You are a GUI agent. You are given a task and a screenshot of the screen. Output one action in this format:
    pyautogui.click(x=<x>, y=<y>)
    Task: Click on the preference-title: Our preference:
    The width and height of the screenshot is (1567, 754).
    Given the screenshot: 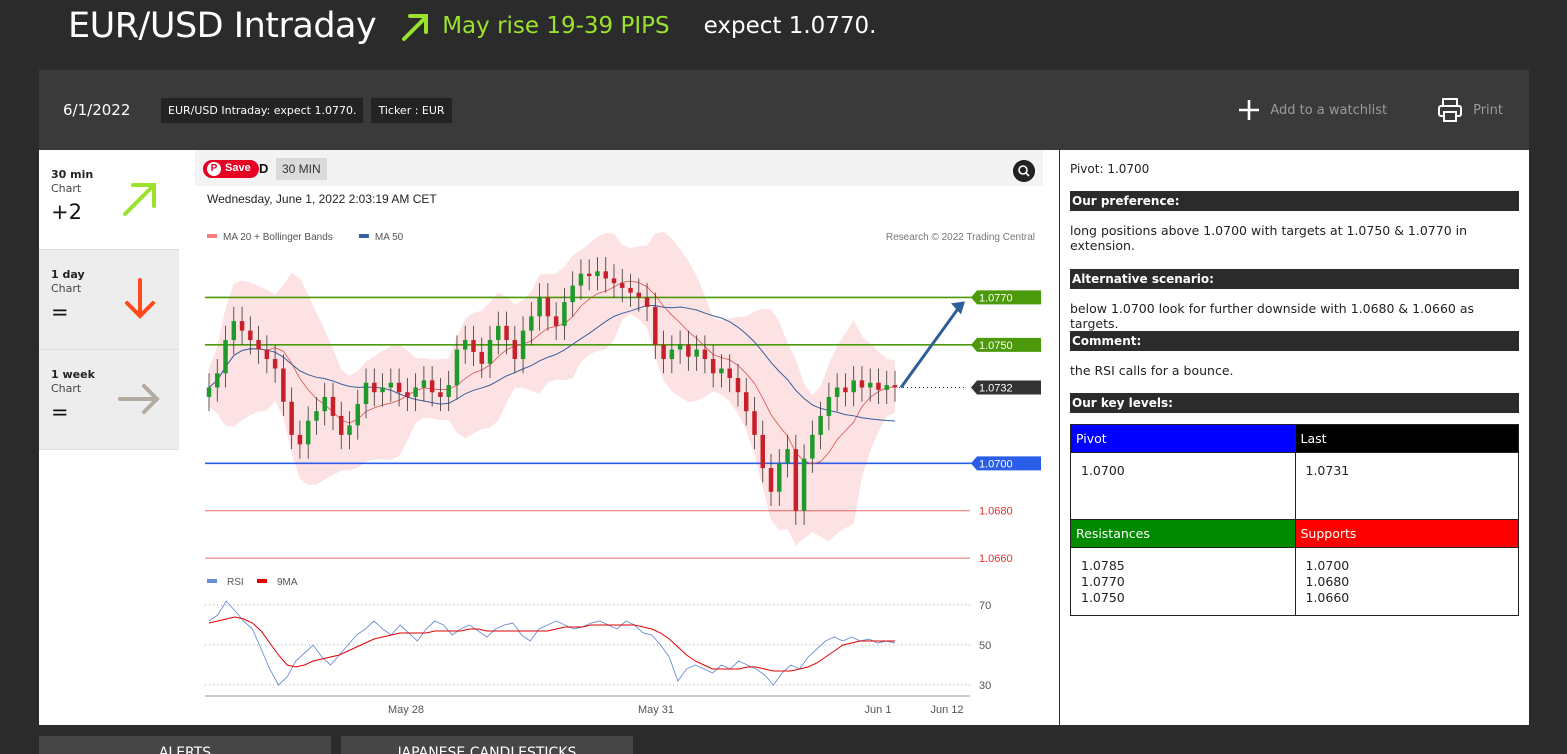 What is the action you would take?
    pyautogui.click(x=1294, y=201)
    